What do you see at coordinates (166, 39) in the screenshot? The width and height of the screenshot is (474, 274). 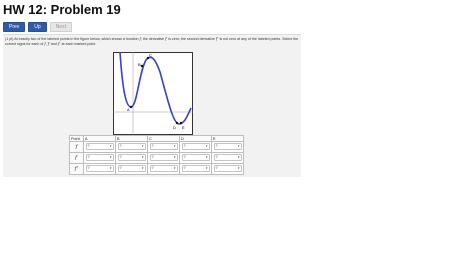 I see `math-f-prime: f′` at bounding box center [166, 39].